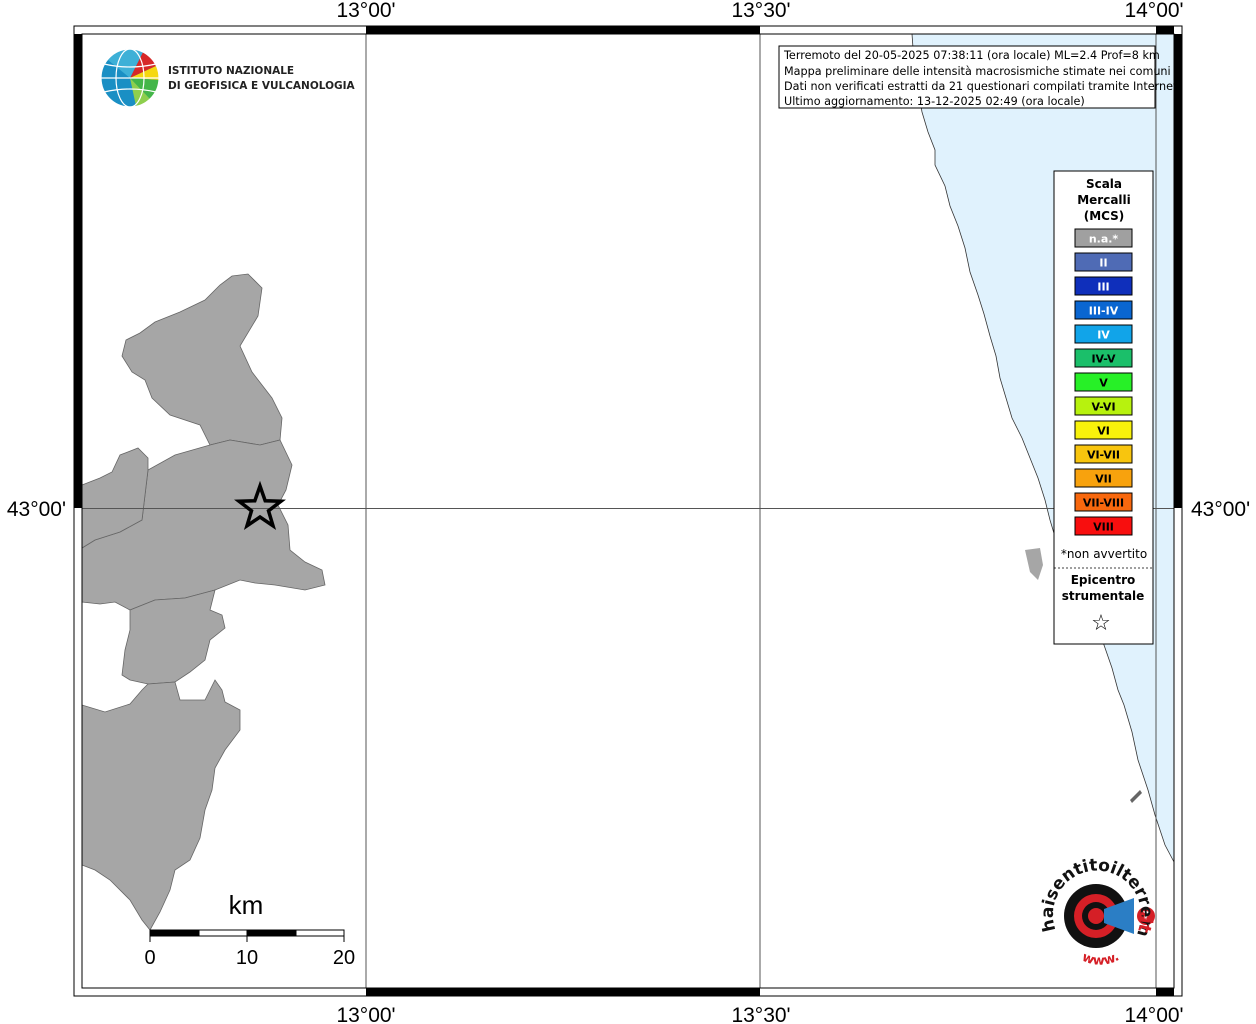  Describe the element at coordinates (1103, 335) in the screenshot. I see `legend-swatch-label: IV` at that location.